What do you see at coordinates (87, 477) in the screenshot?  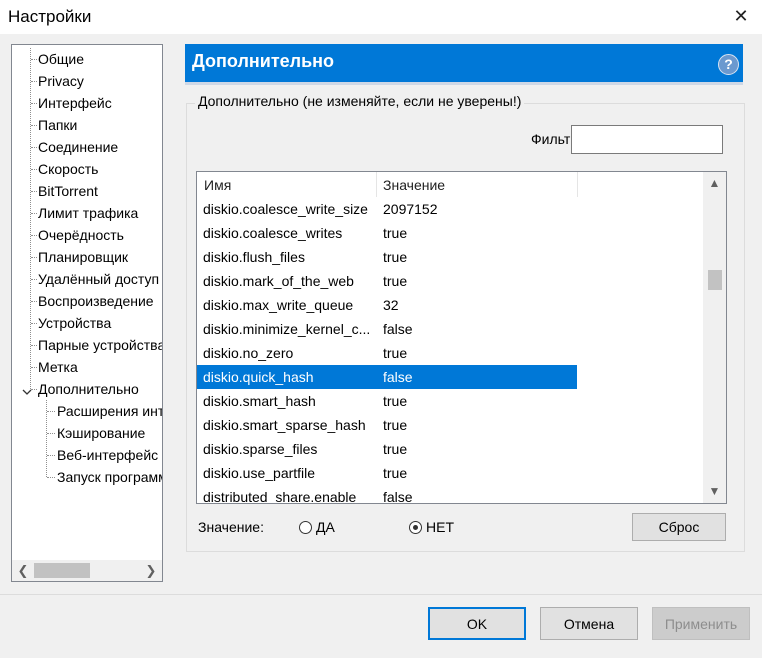 I see `sidebar-child-item: Запуск программ` at bounding box center [87, 477].